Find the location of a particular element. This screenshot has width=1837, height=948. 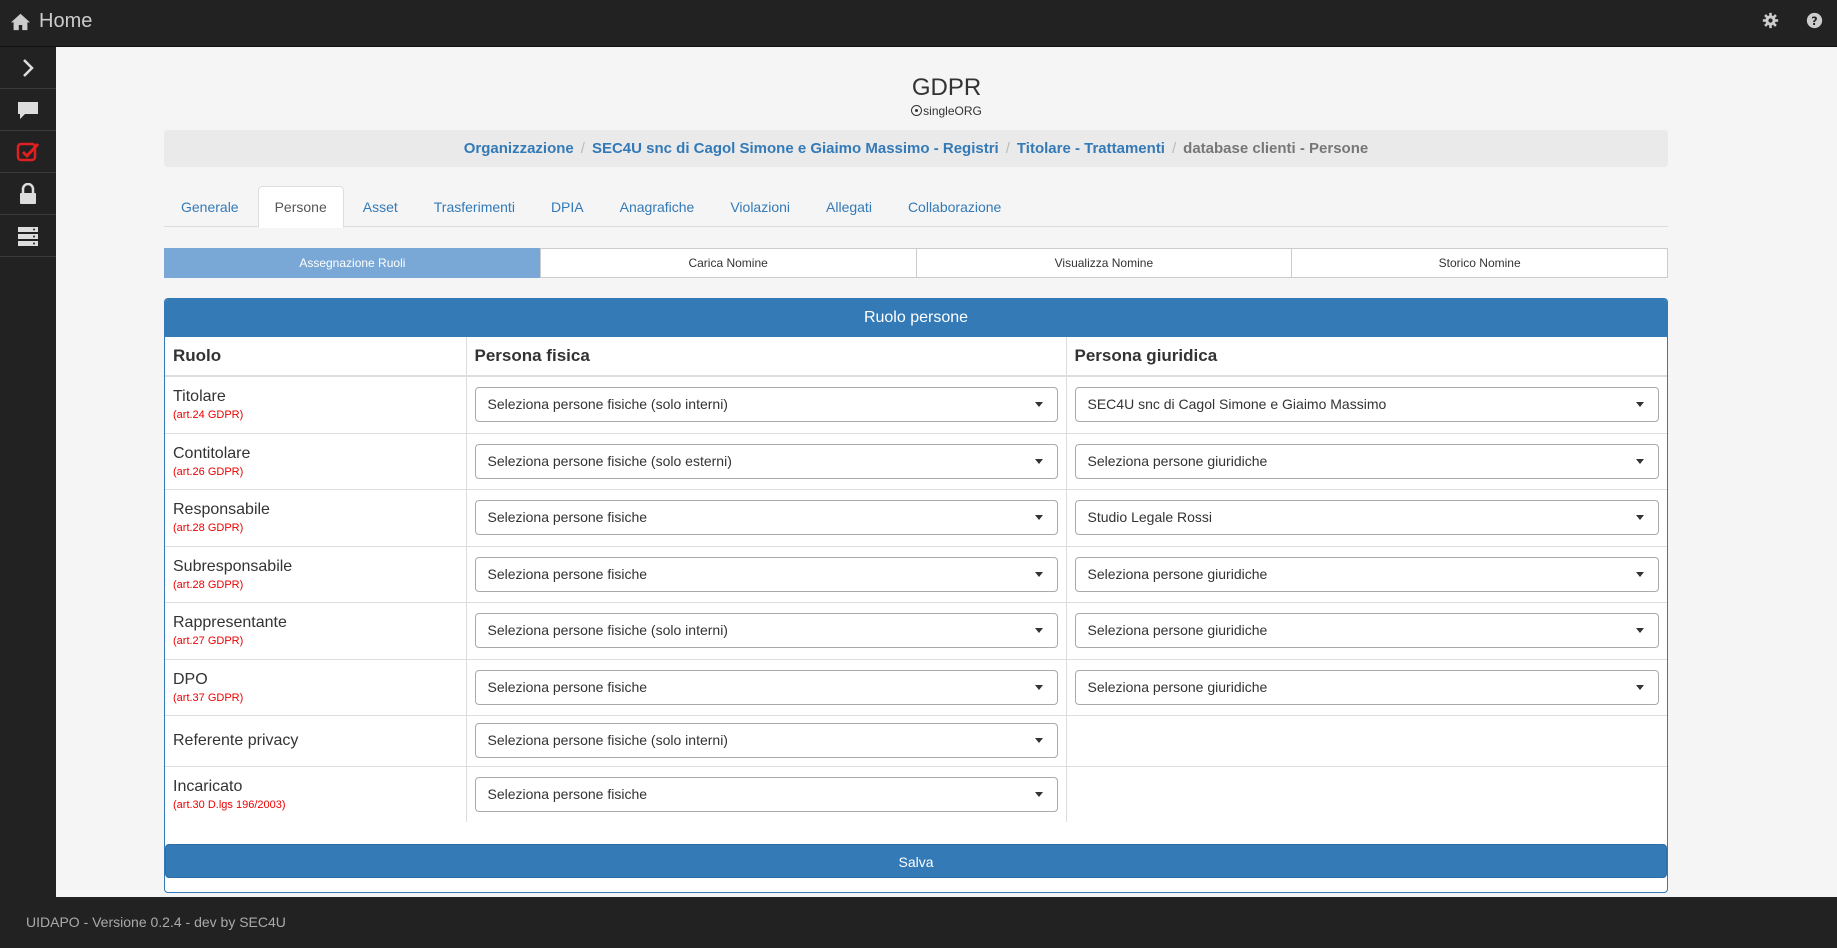

role-reference: (art.27 GDPR) is located at coordinates (208, 641).